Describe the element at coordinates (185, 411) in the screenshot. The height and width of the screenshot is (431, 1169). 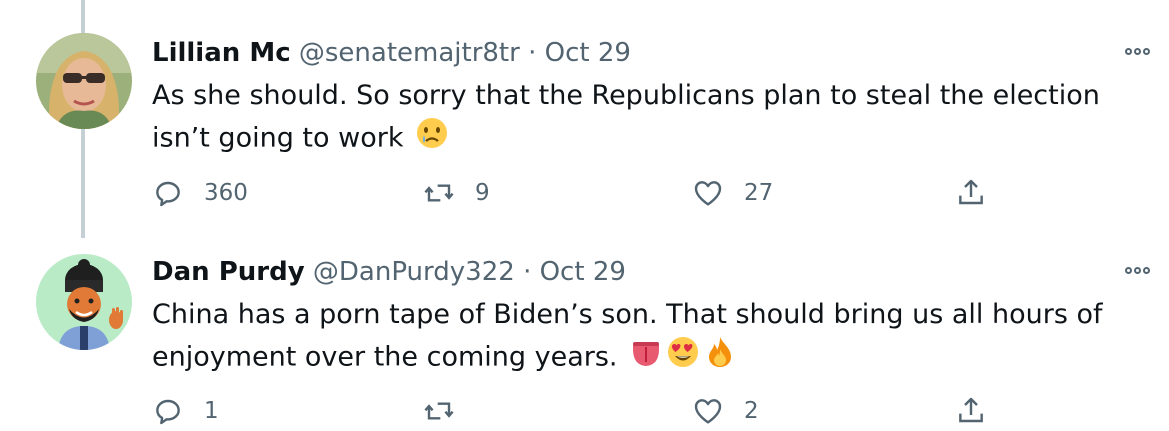
I see `reply-button: 1` at that location.